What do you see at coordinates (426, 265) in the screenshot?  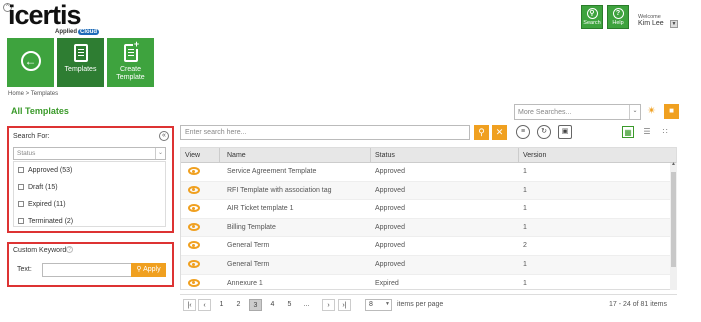 I see `table-row: General Term Approved 1` at bounding box center [426, 265].